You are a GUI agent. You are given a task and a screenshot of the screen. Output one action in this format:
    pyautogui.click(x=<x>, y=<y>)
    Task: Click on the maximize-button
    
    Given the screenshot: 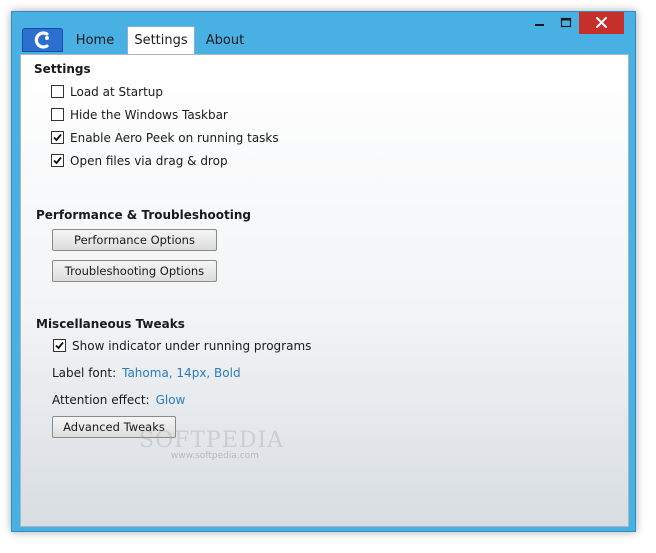 What is the action you would take?
    pyautogui.click(x=566, y=23)
    